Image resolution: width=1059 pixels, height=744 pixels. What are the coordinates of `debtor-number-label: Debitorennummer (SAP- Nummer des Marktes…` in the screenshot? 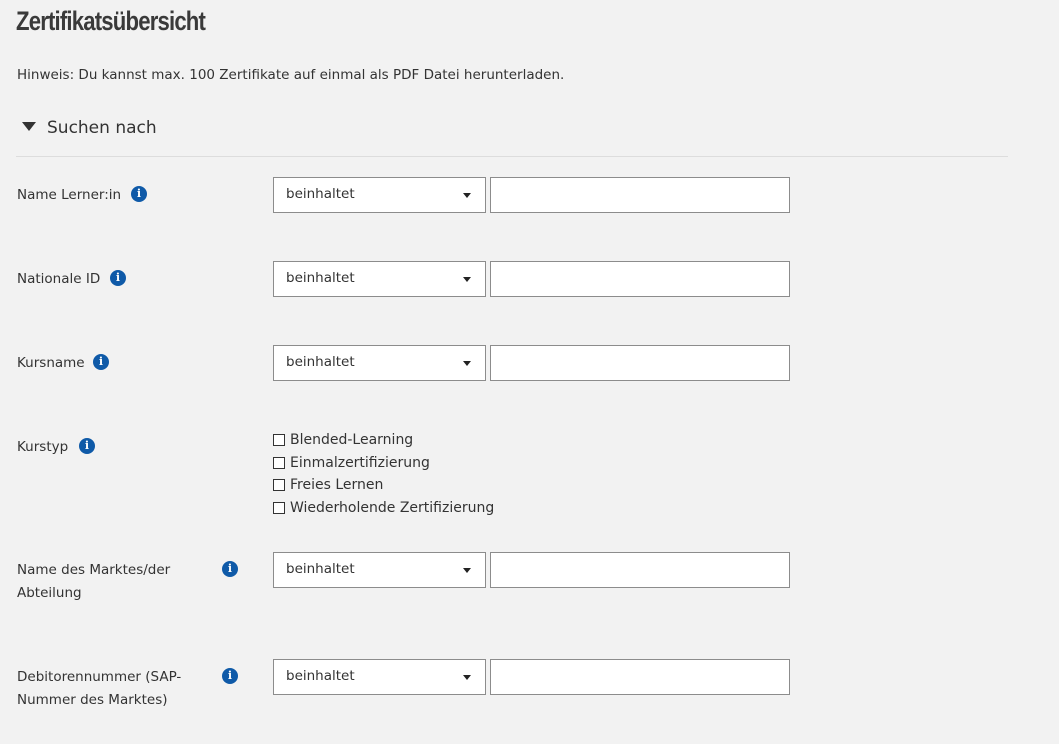 It's located at (99, 689).